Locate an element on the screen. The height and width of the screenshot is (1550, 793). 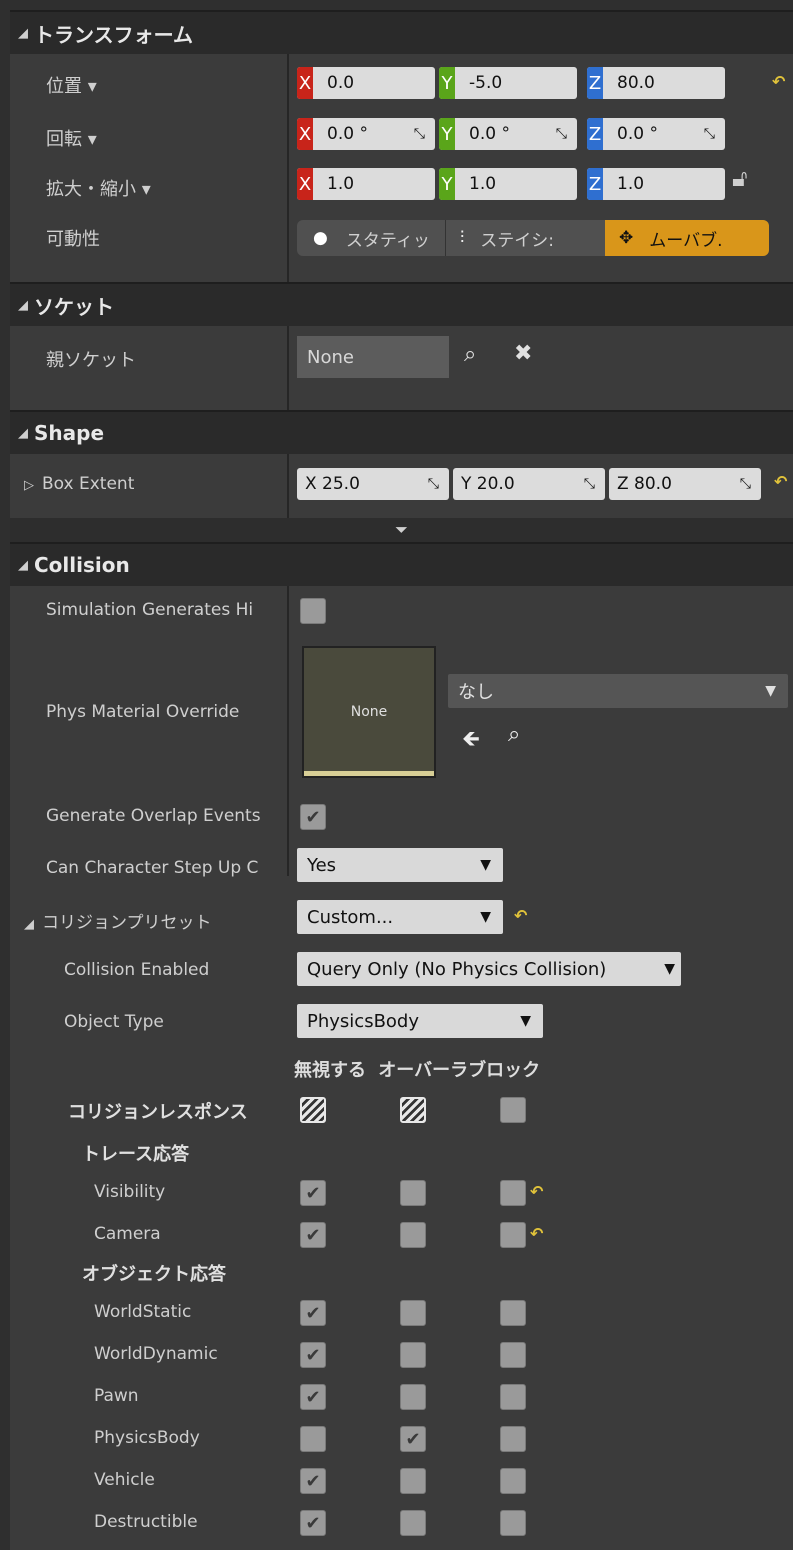
collision-section-header: ◢ Collision is located at coordinates (401, 564).